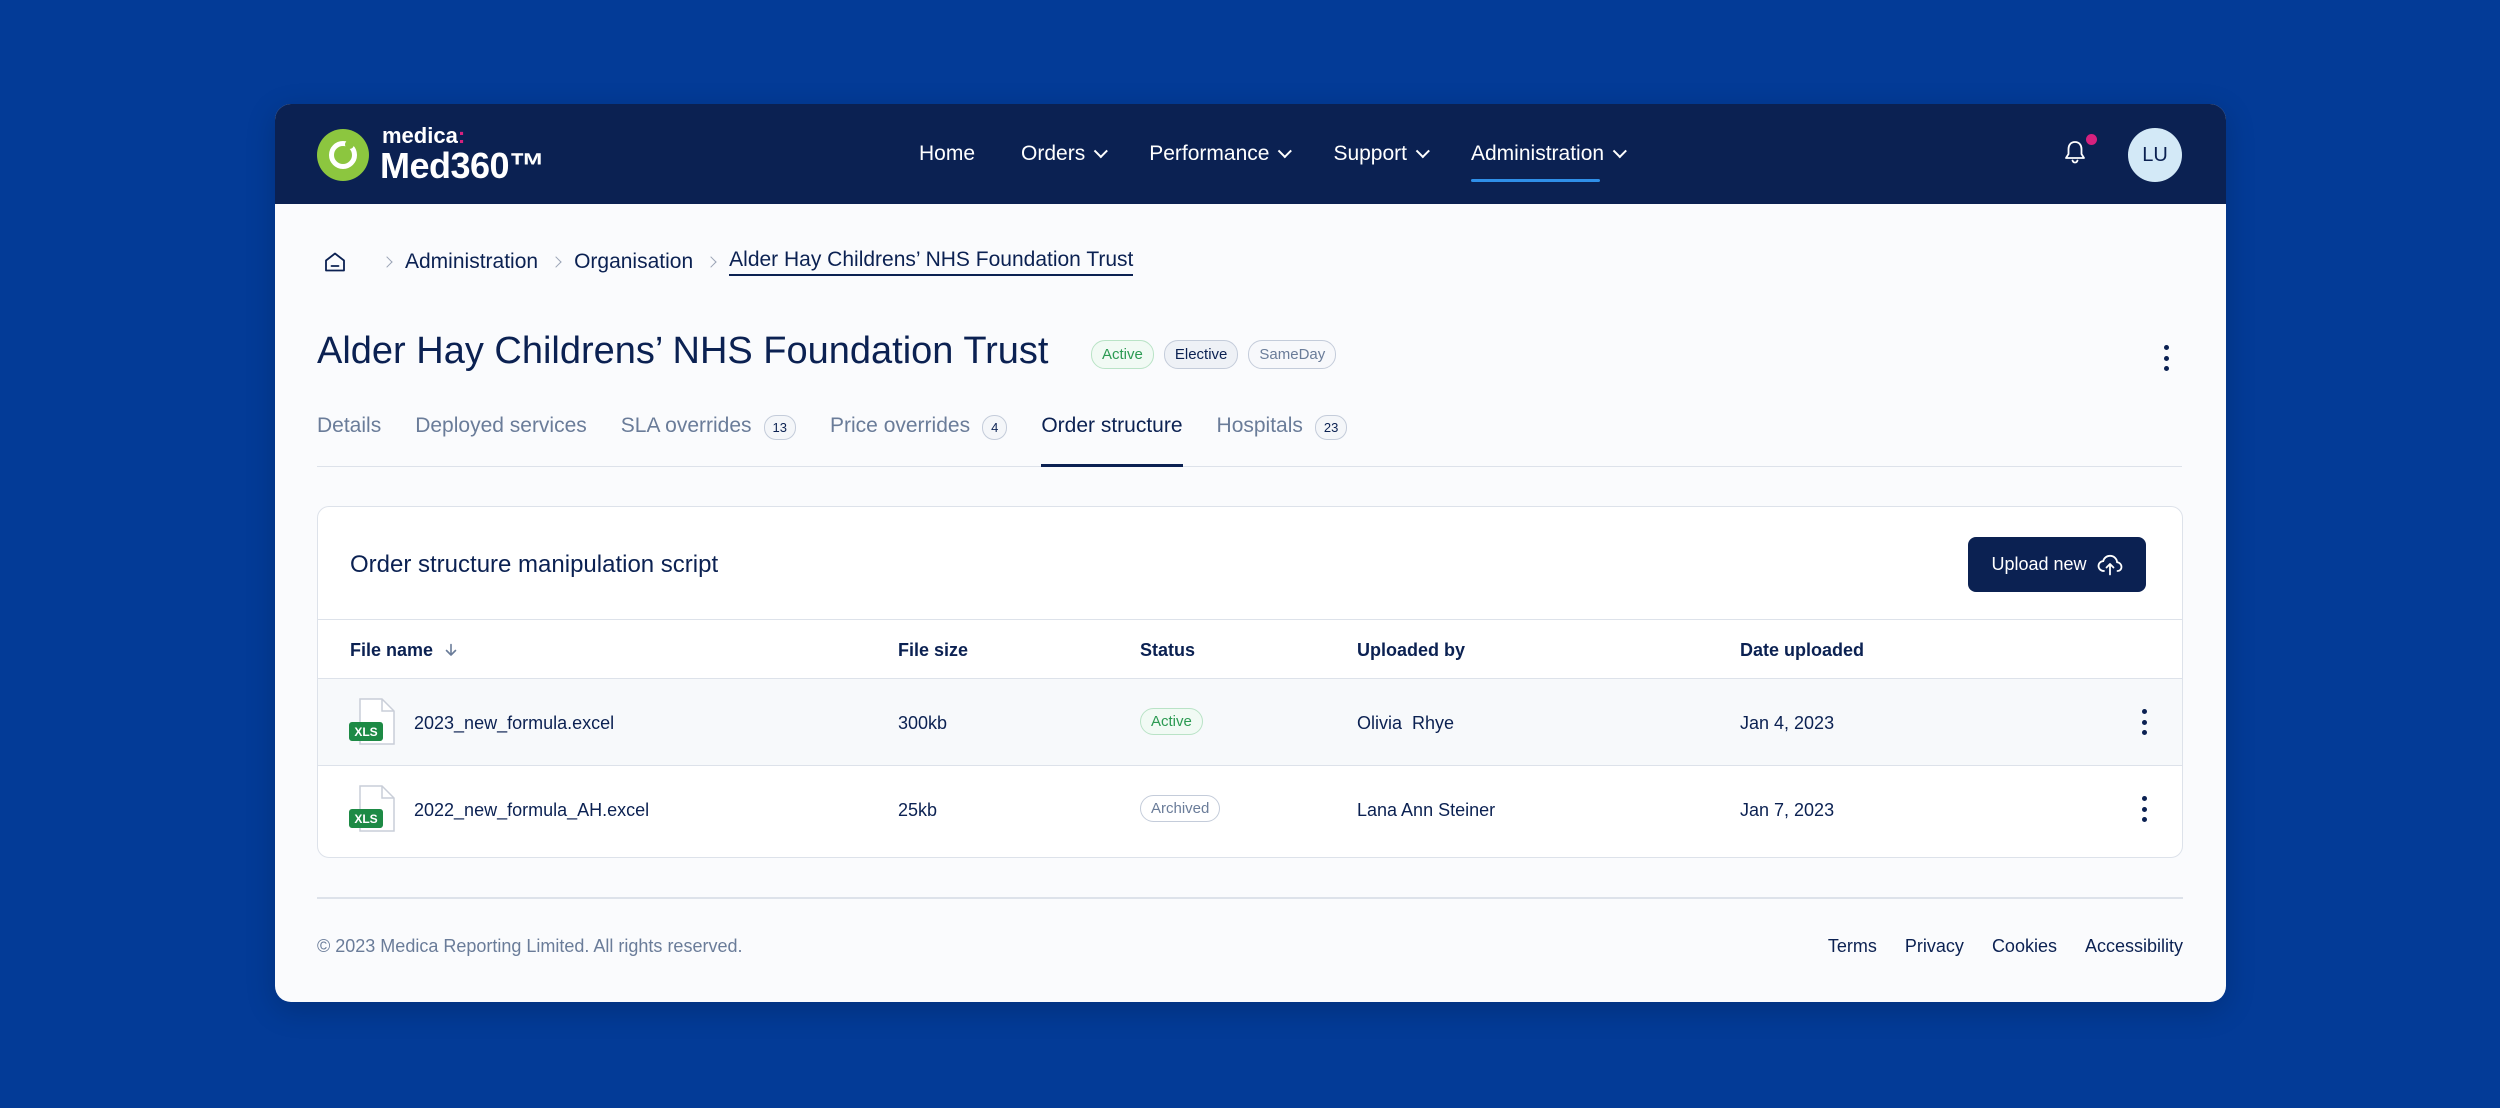  Describe the element at coordinates (2166, 358) in the screenshot. I see `page-more-options-icon` at that location.